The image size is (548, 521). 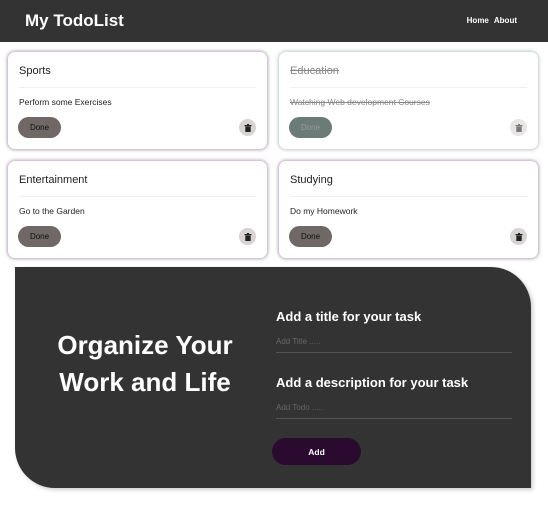 What do you see at coordinates (145, 364) in the screenshot?
I see `slogan: Organize Your Work and Life` at bounding box center [145, 364].